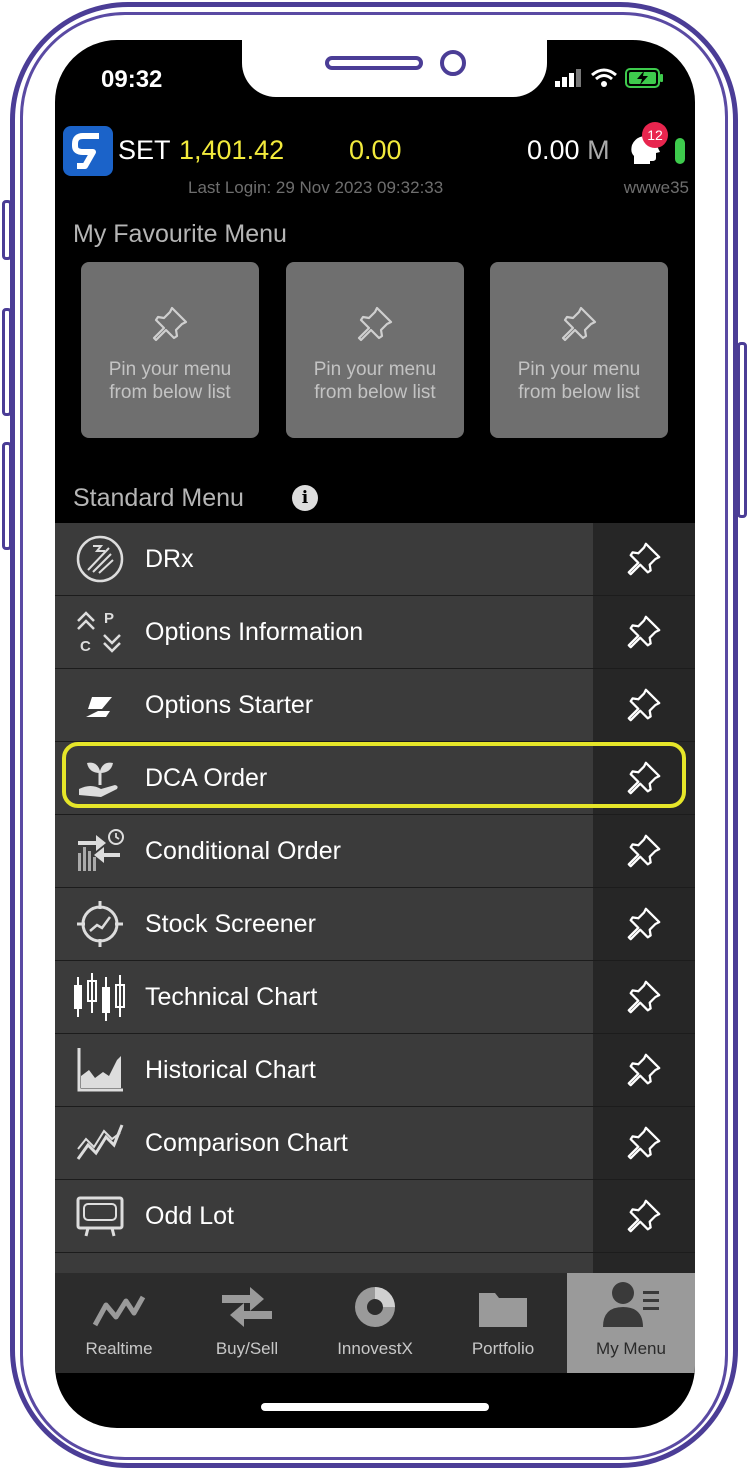  What do you see at coordinates (88, 151) in the screenshot?
I see `app-logo` at bounding box center [88, 151].